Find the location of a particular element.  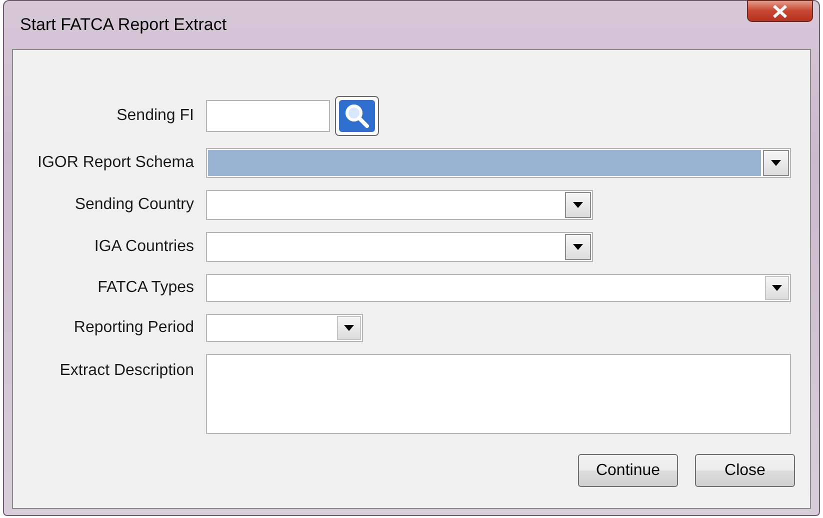

continue-button: Continue is located at coordinates (628, 470).